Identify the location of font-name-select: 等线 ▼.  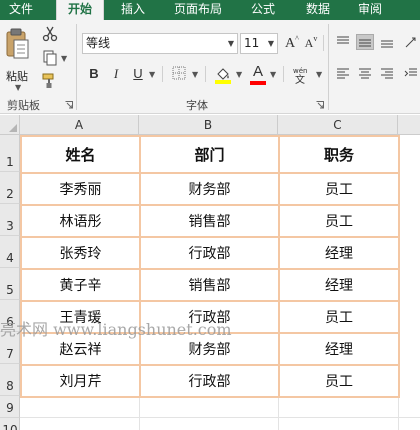
(160, 43).